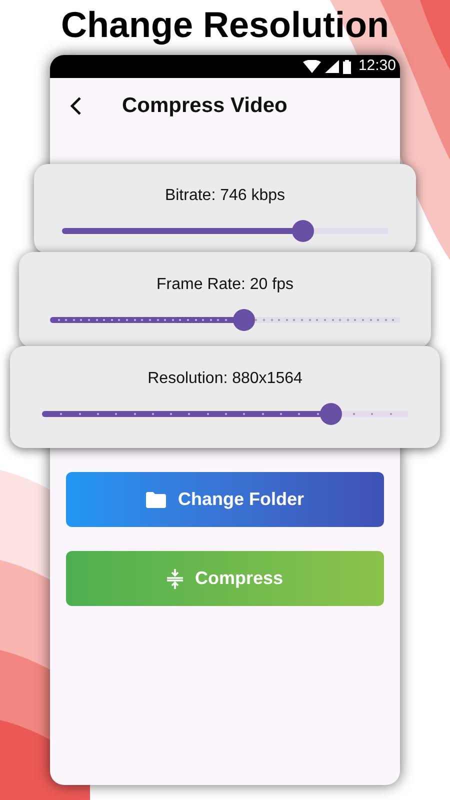 The height and width of the screenshot is (800, 450). I want to click on back-icon, so click(76, 106).